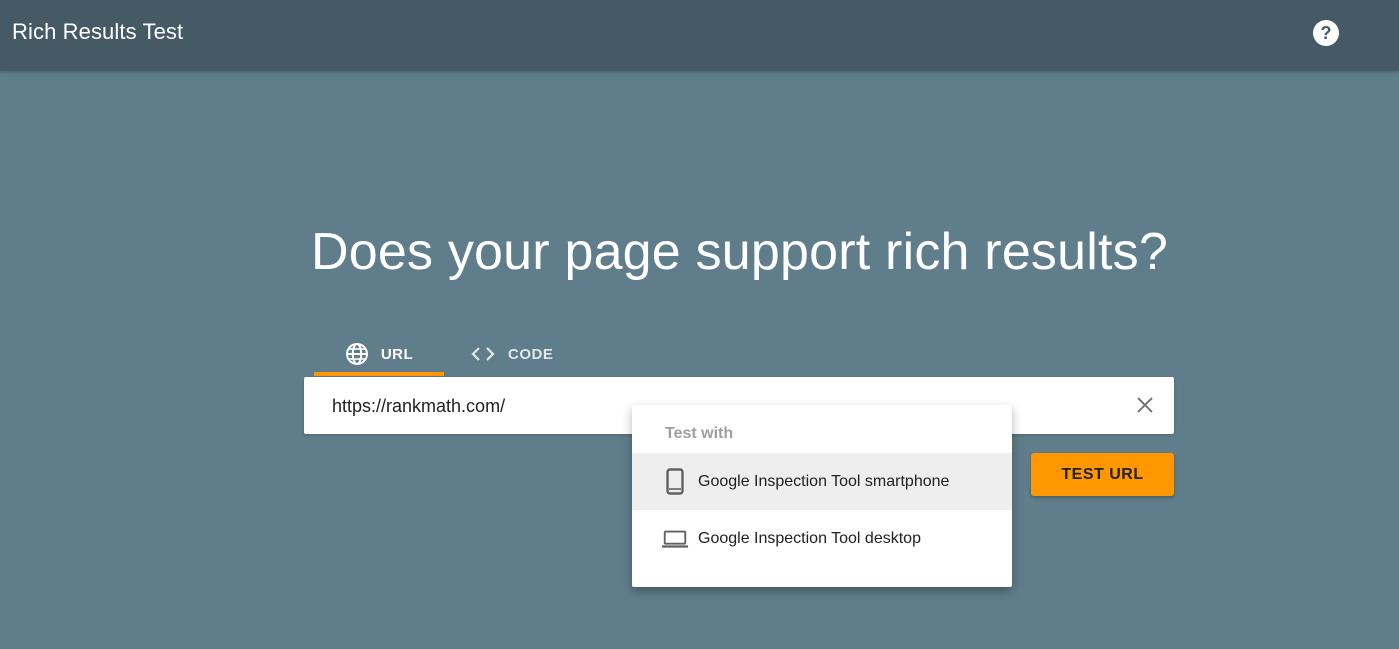 The image size is (1399, 649). Describe the element at coordinates (739, 252) in the screenshot. I see `page-headline: Does your page support rich results?` at that location.